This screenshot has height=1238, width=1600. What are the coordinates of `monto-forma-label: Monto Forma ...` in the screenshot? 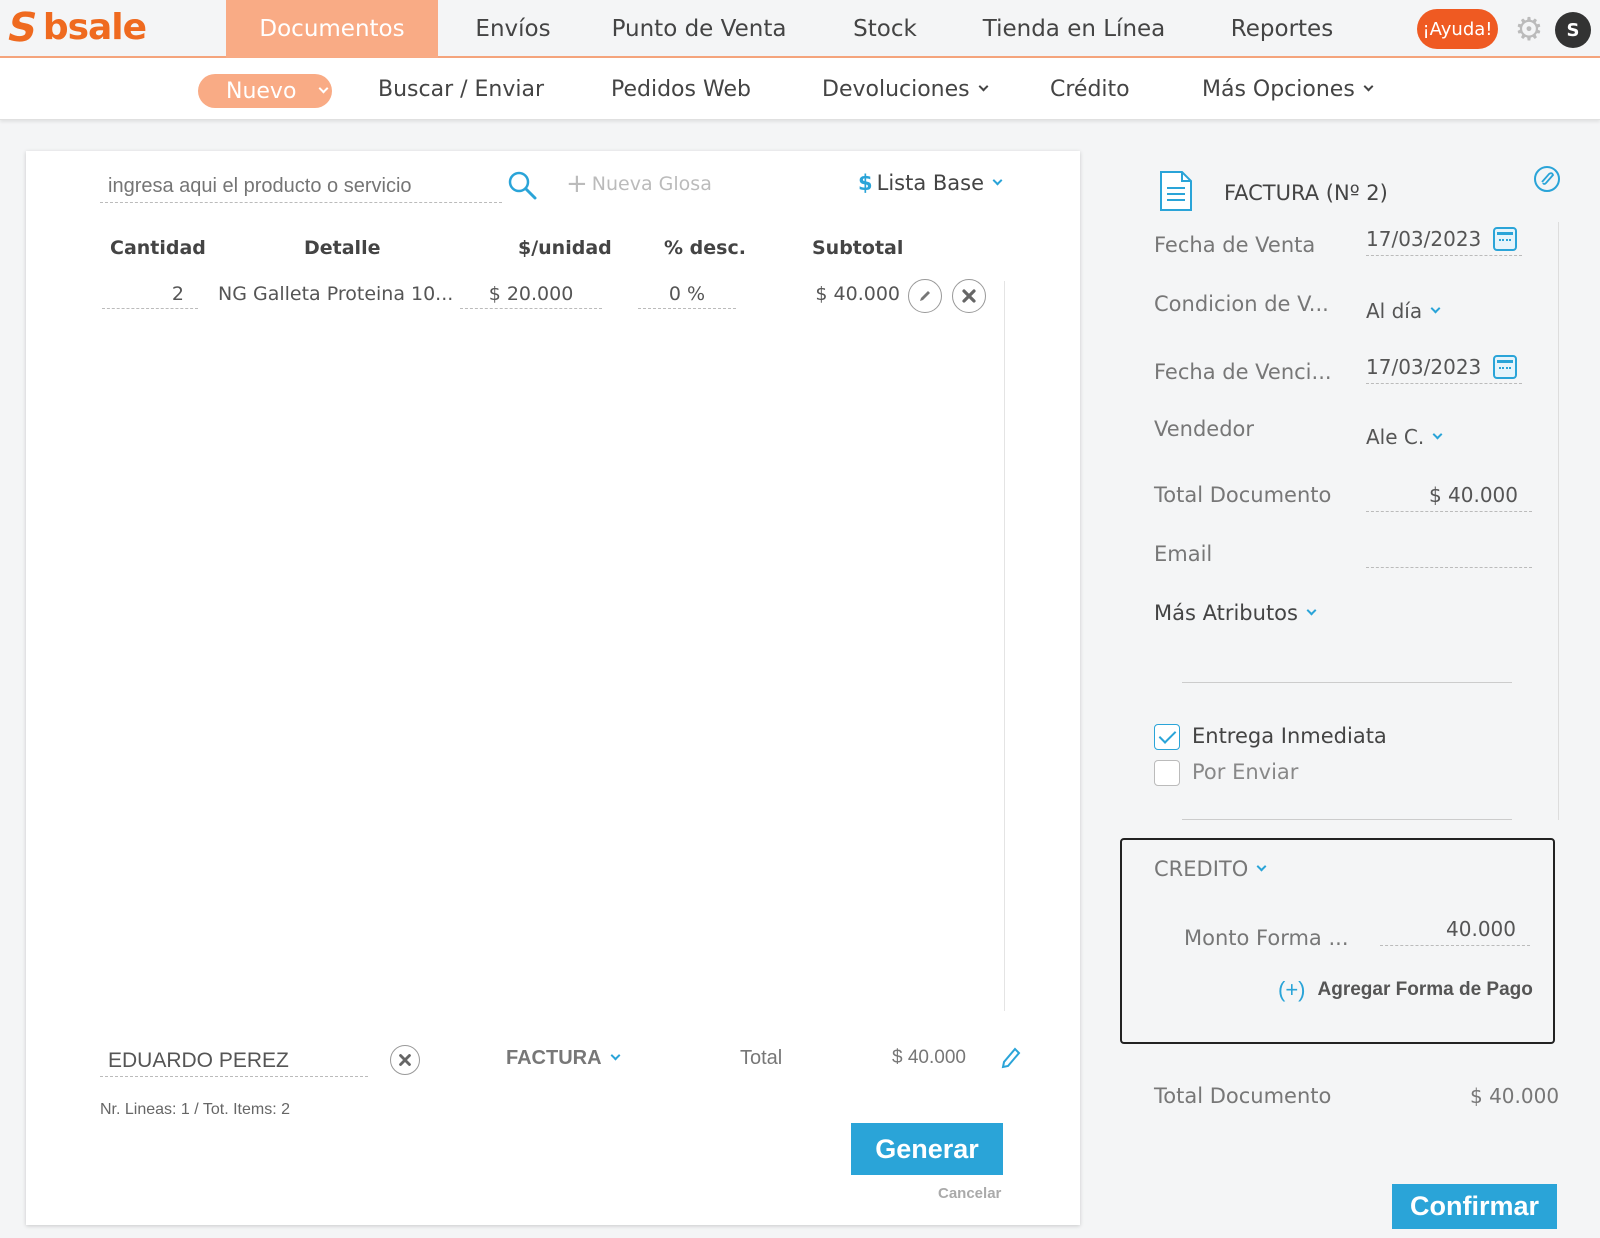 It's located at (1266, 938).